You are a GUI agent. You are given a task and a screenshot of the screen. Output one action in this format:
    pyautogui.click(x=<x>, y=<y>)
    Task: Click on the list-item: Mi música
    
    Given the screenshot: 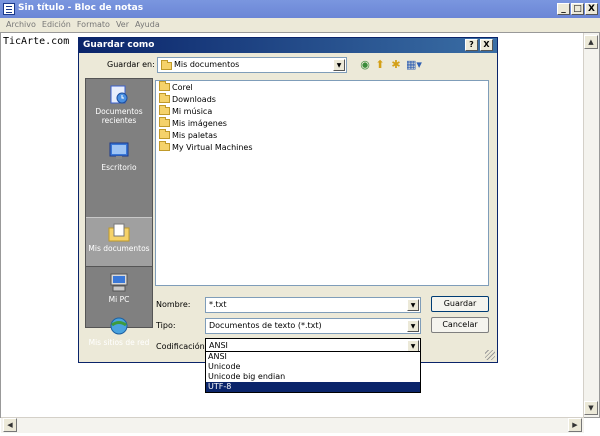 What is the action you would take?
    pyautogui.click(x=186, y=111)
    